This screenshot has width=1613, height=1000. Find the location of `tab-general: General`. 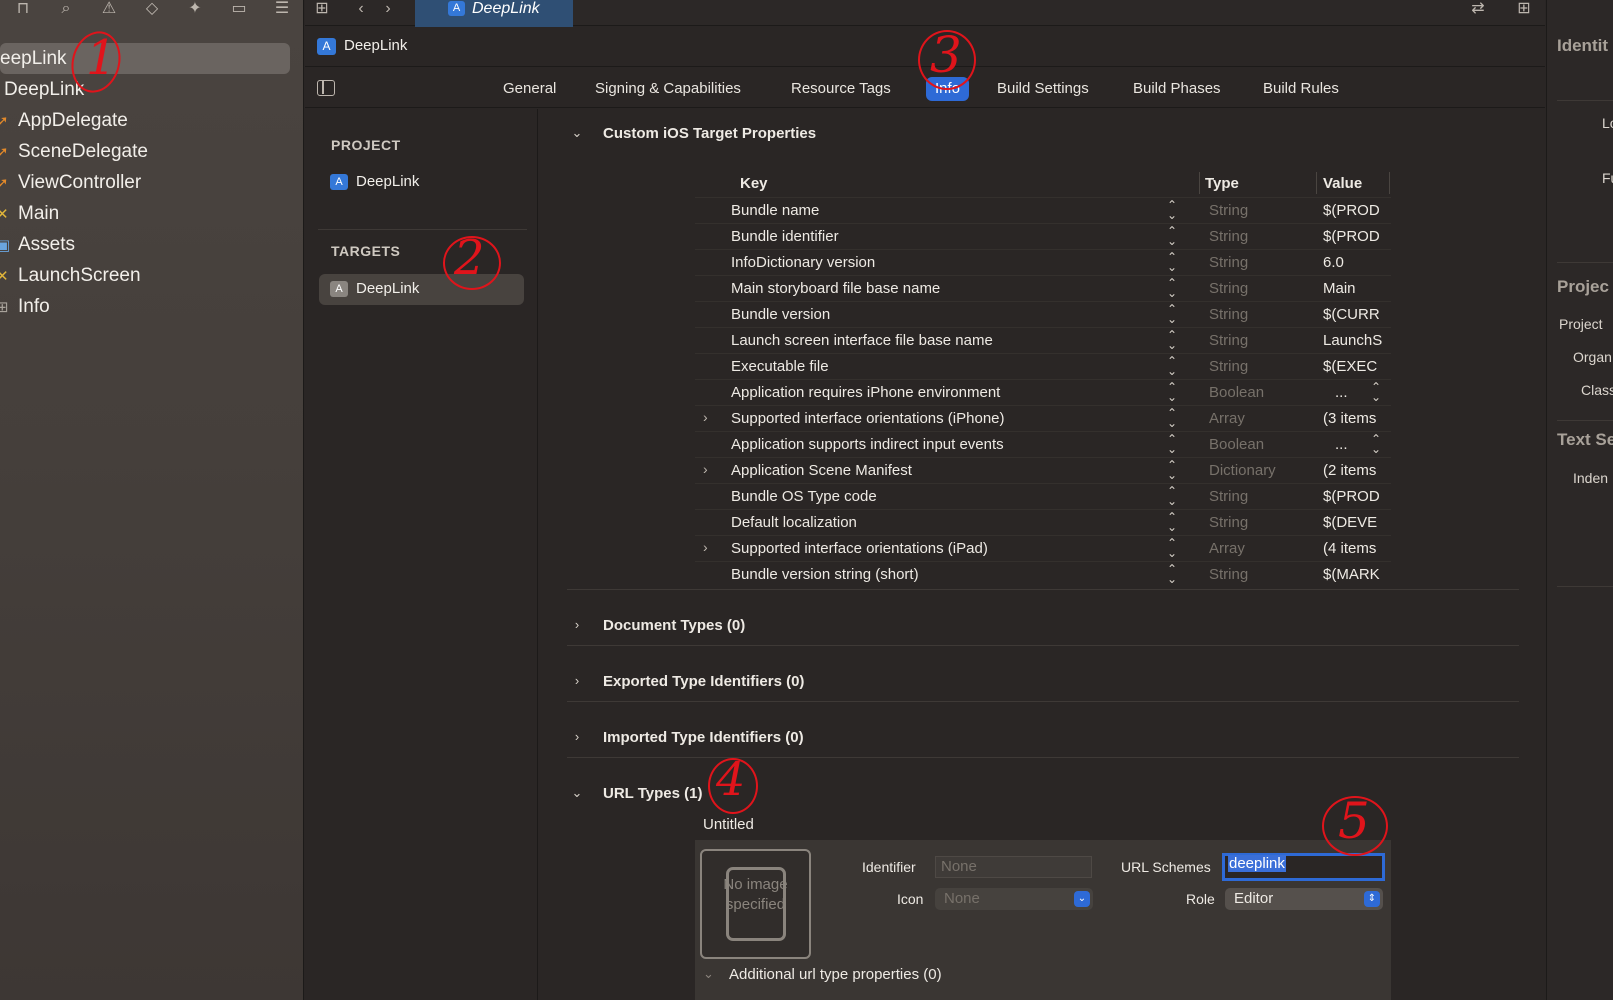

tab-general: General is located at coordinates (529, 89).